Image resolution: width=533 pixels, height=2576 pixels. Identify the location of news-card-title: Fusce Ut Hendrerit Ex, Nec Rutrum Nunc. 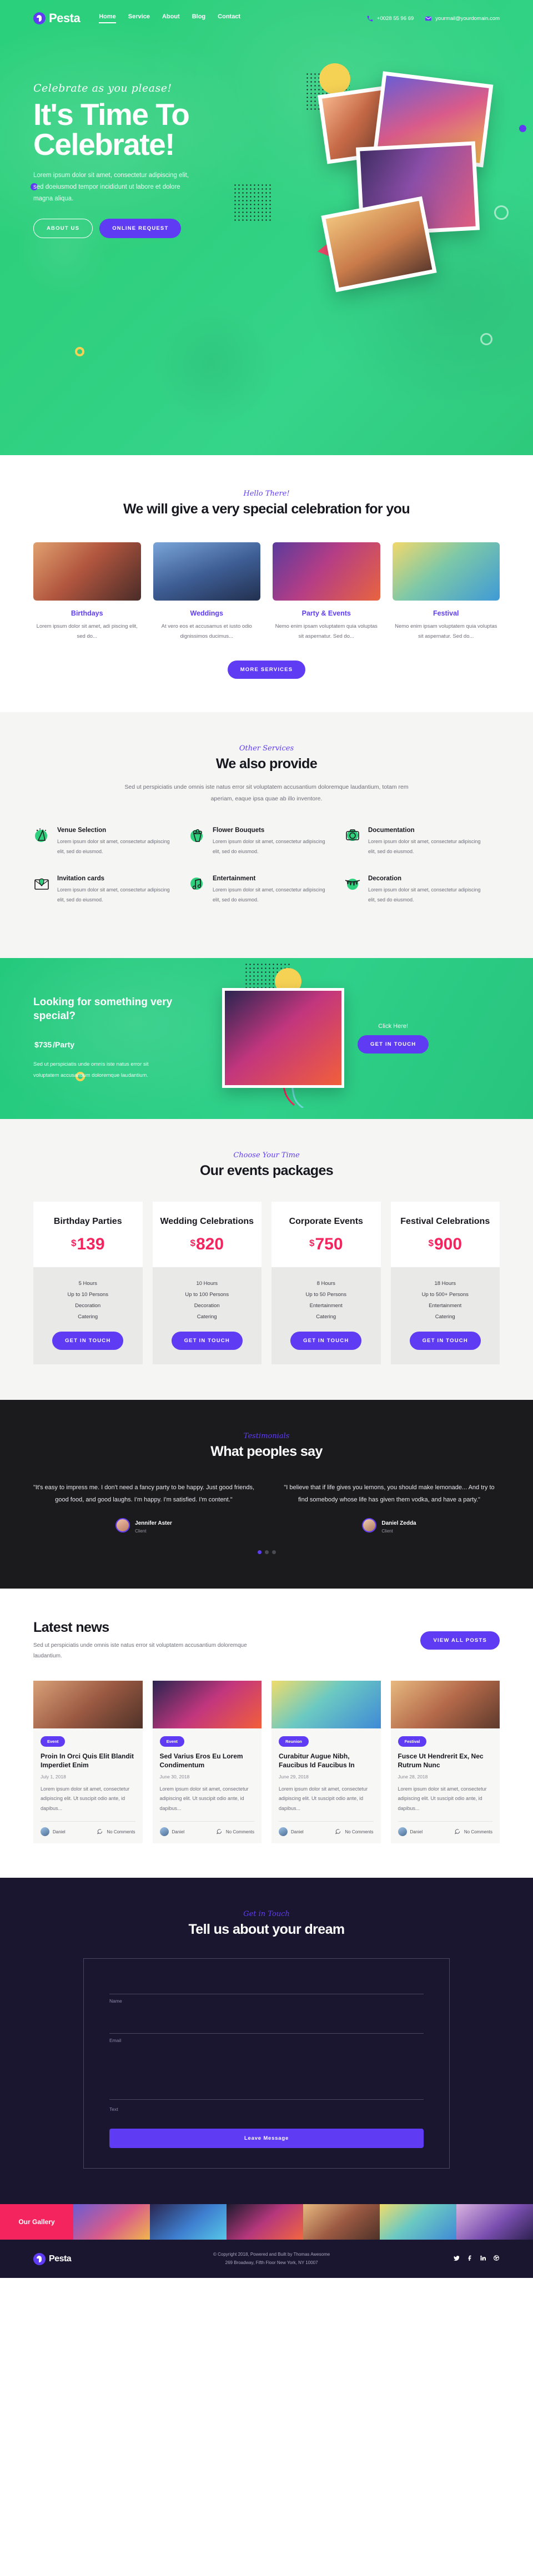
(441, 1760).